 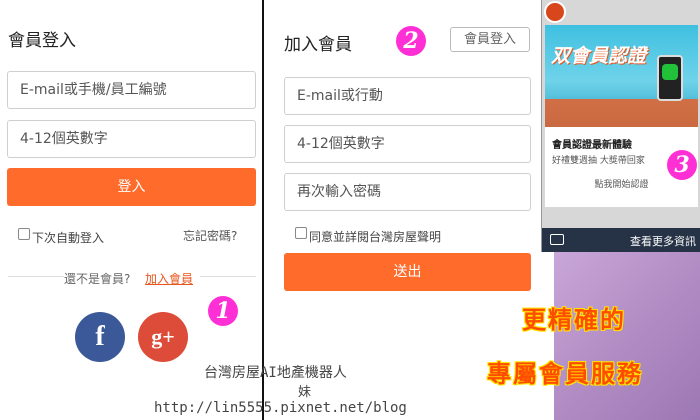 What do you see at coordinates (68, 238) in the screenshot?
I see `remember-label: 下次自動登入` at bounding box center [68, 238].